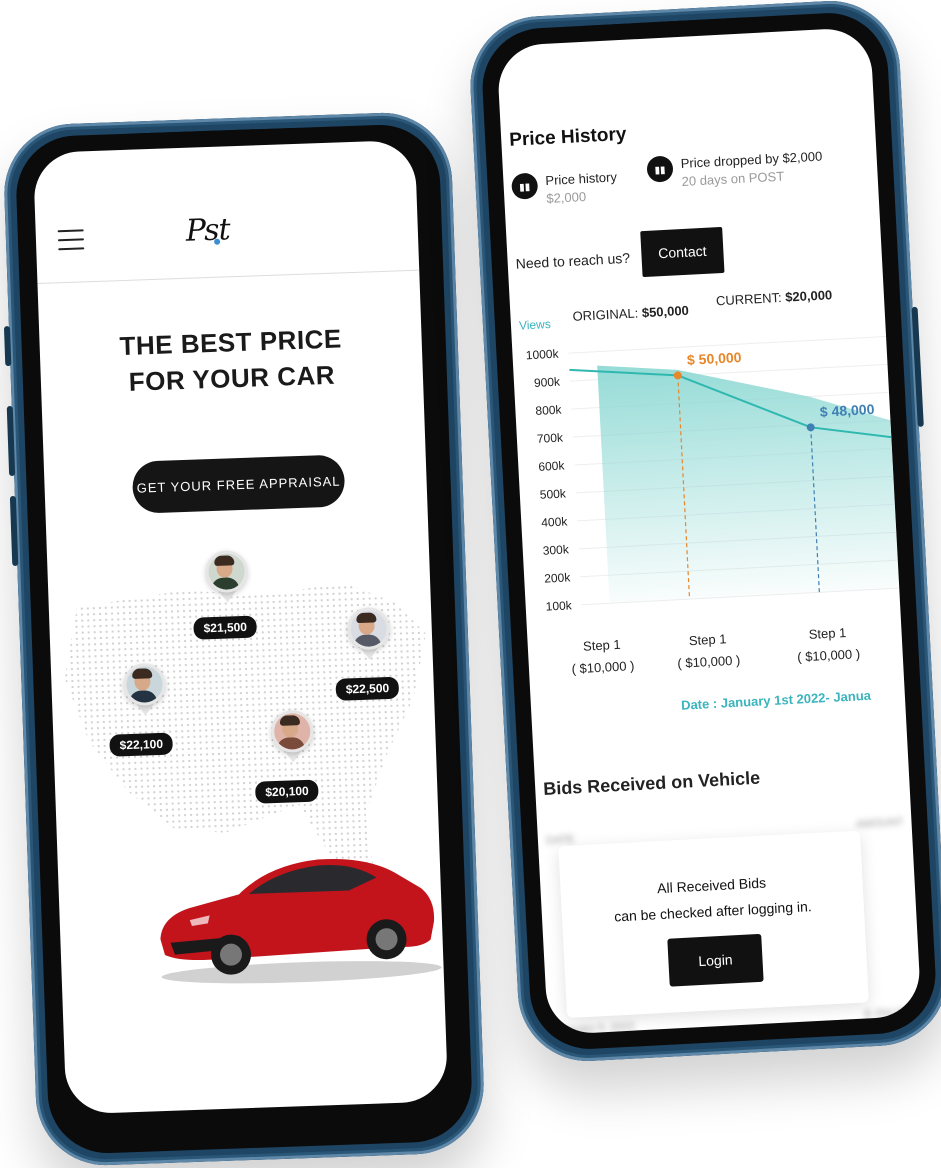 Image resolution: width=941 pixels, height=1168 pixels. Describe the element at coordinates (14, 531) in the screenshot. I see `volume-down-button` at that location.